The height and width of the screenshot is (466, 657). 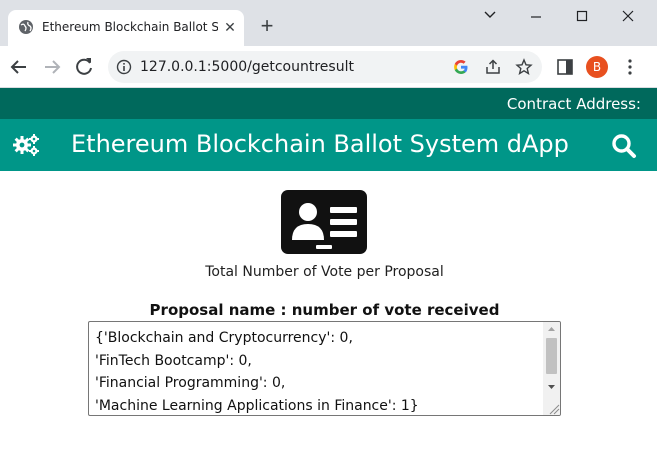 I want to click on new-tab-button: +, so click(x=267, y=27).